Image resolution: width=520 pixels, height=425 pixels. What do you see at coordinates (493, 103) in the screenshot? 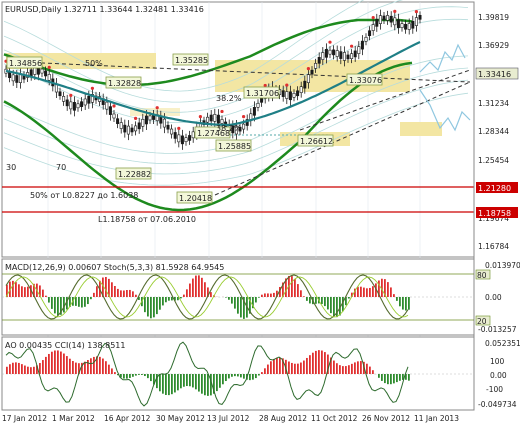
I see `price-tick-label: 1.31234` at bounding box center [493, 103].